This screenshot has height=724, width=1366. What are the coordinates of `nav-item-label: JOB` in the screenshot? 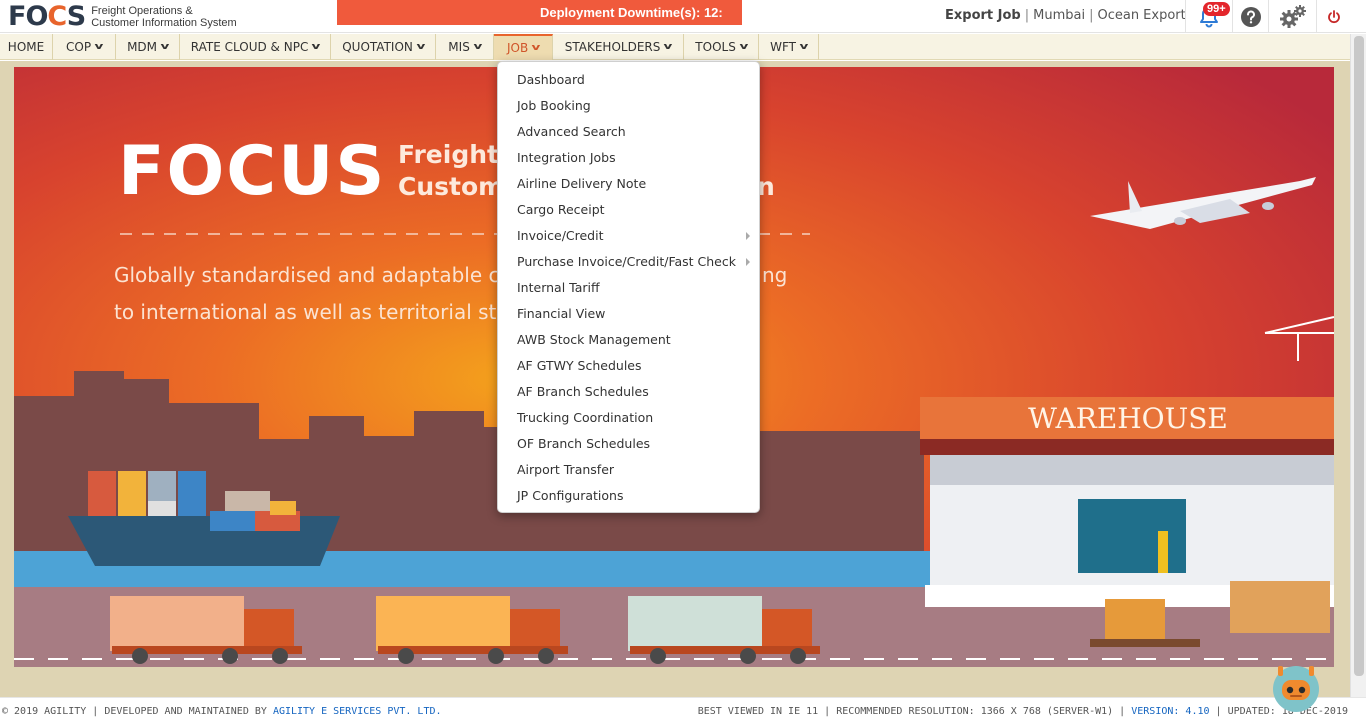 It's located at (517, 48).